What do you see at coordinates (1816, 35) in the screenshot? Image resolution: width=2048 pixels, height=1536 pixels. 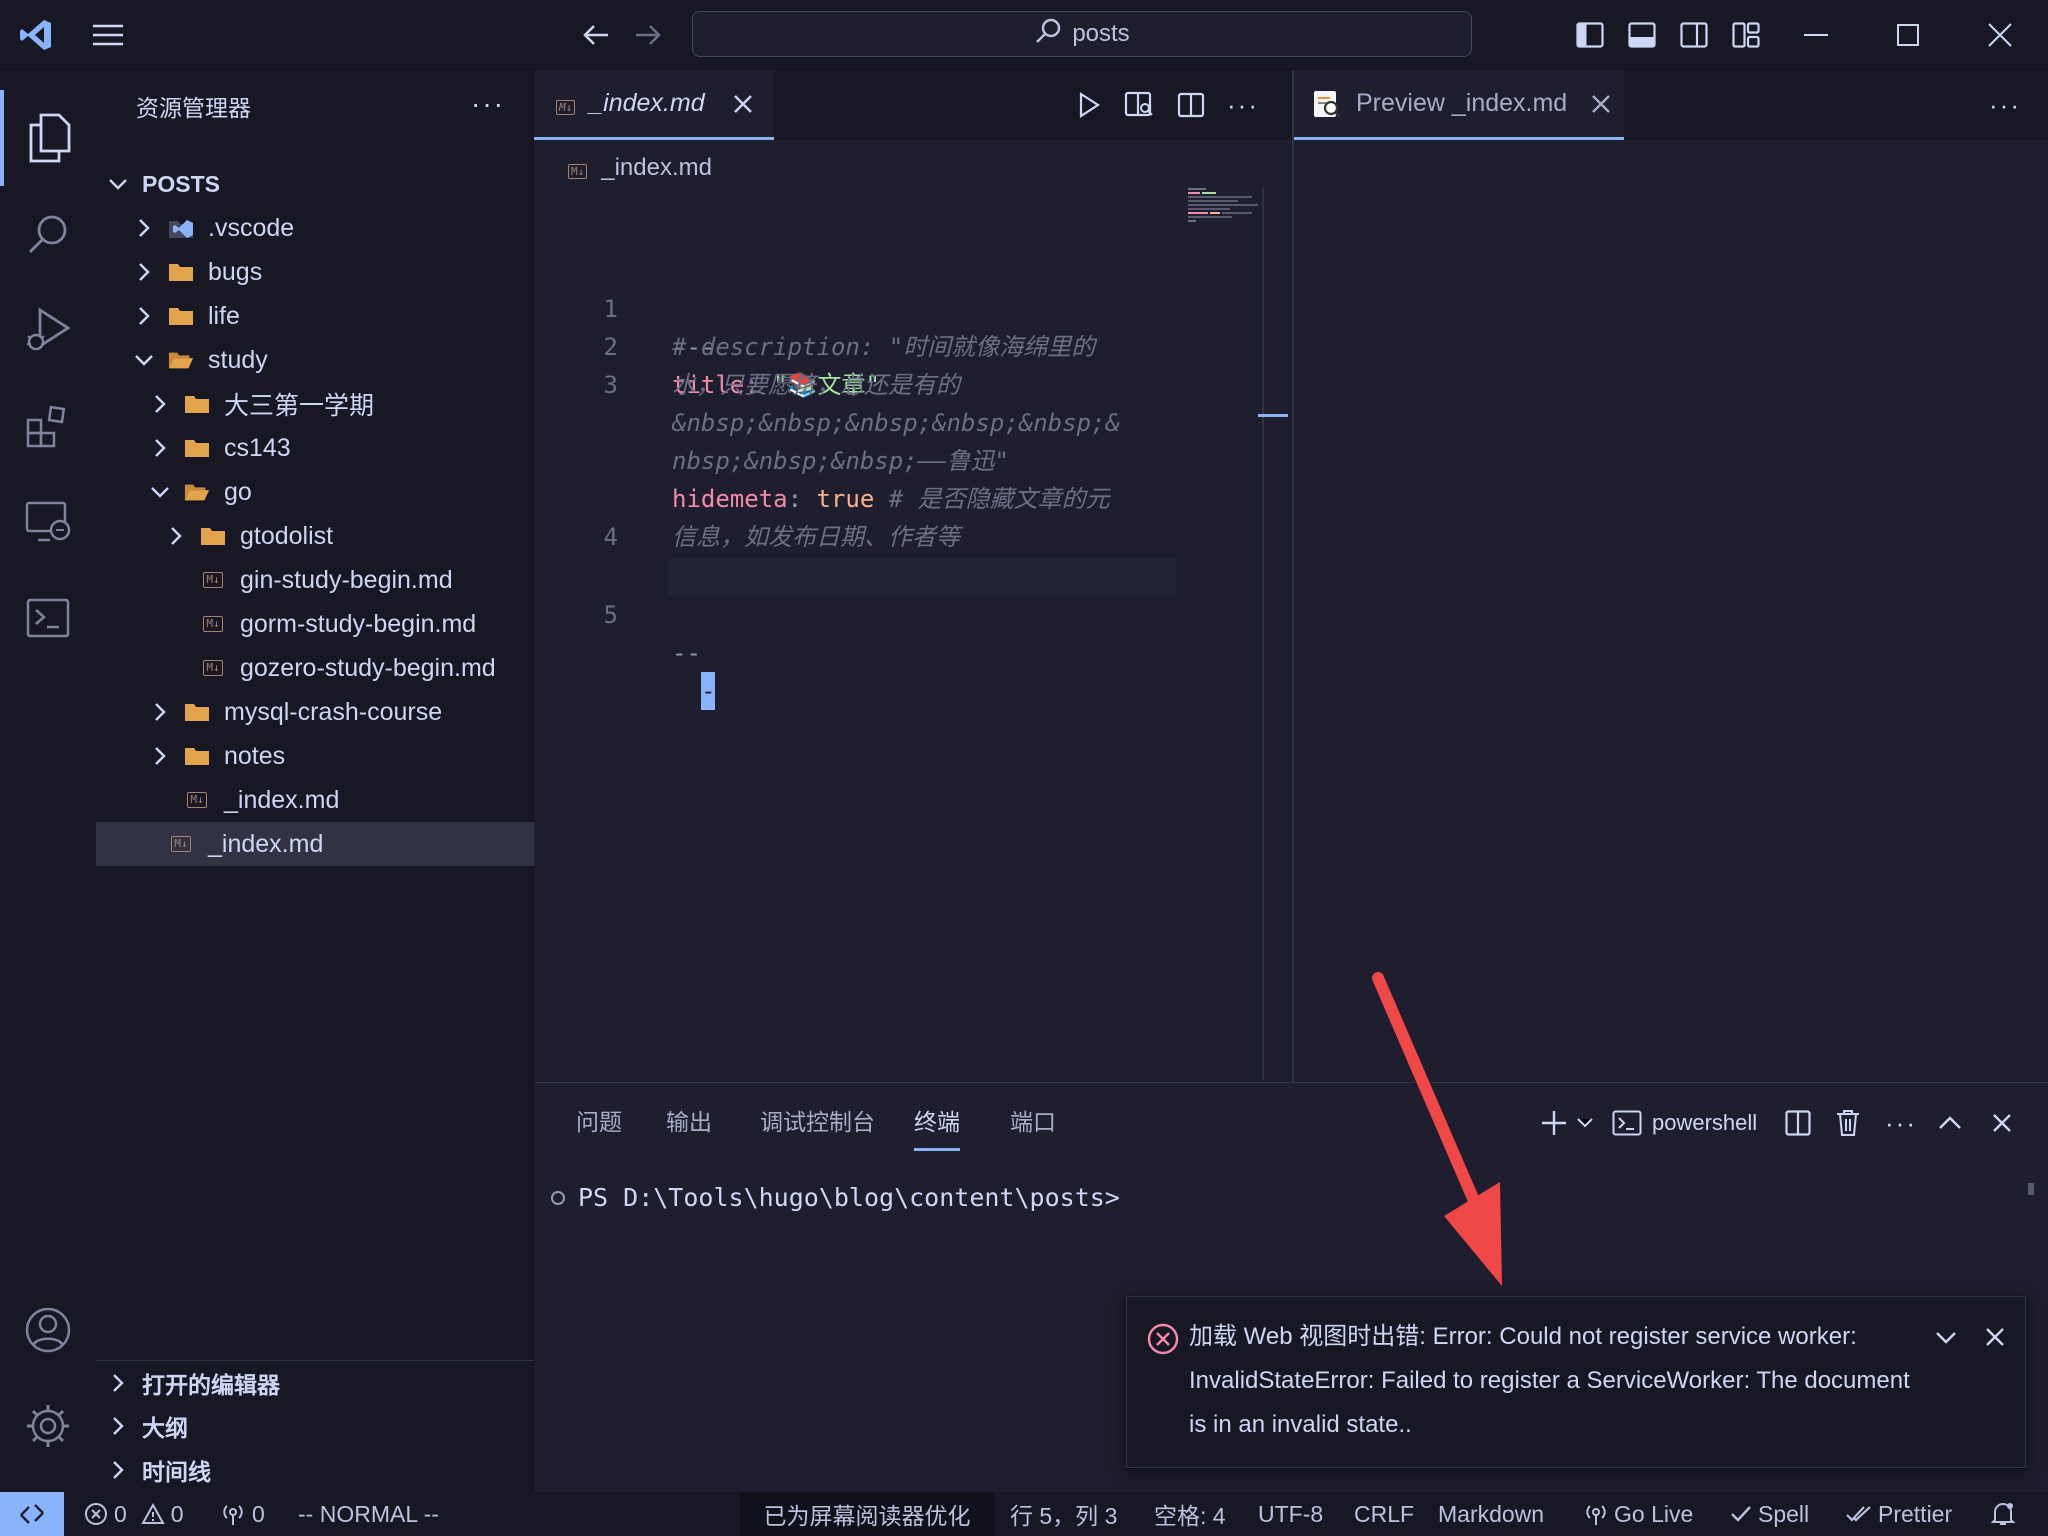 I see `minimize-icon` at bounding box center [1816, 35].